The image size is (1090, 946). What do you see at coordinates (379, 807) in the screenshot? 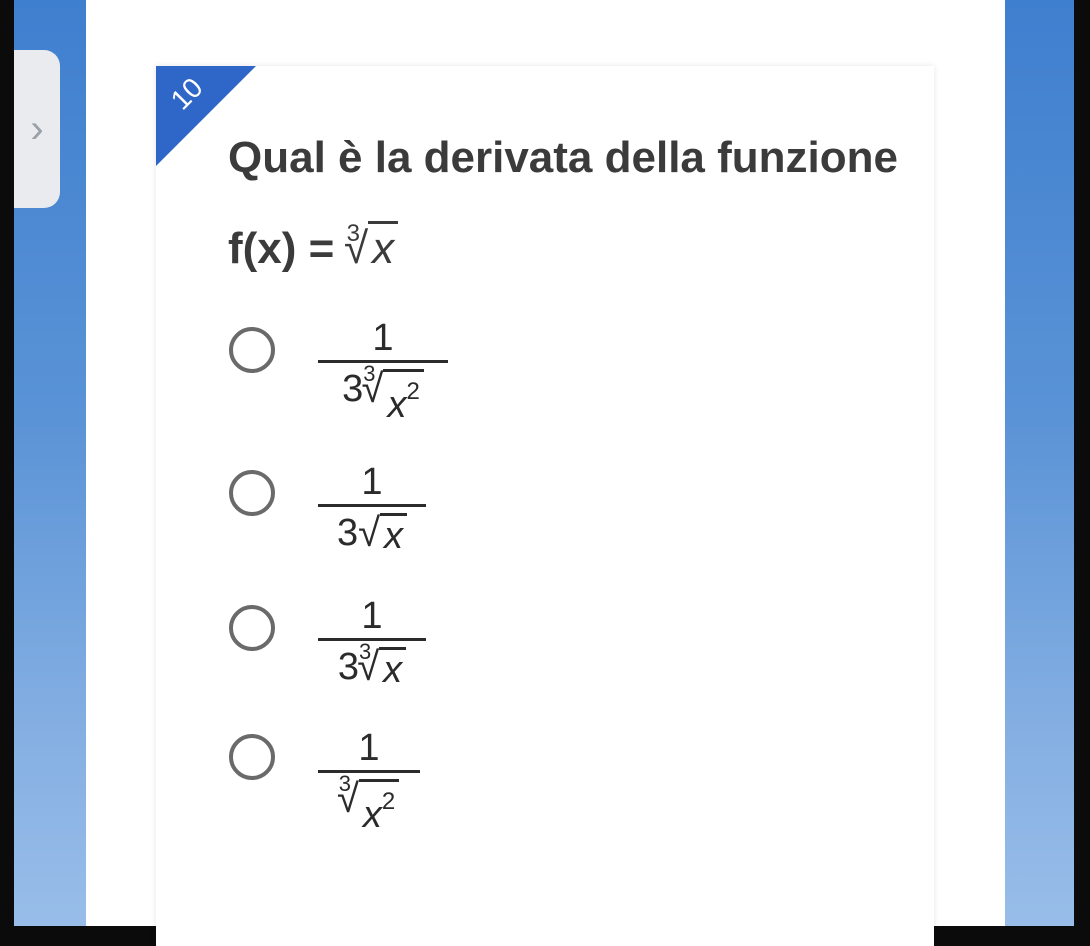
I see `option-4-radicand: x2` at bounding box center [379, 807].